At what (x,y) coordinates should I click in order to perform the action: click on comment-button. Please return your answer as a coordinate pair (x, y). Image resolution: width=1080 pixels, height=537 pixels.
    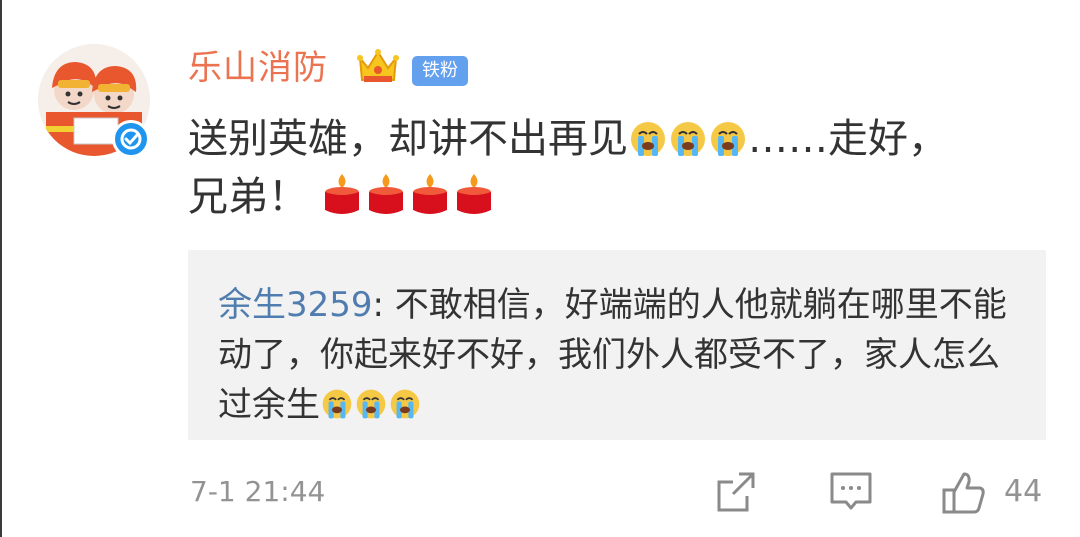
    Looking at the image, I should click on (851, 492).